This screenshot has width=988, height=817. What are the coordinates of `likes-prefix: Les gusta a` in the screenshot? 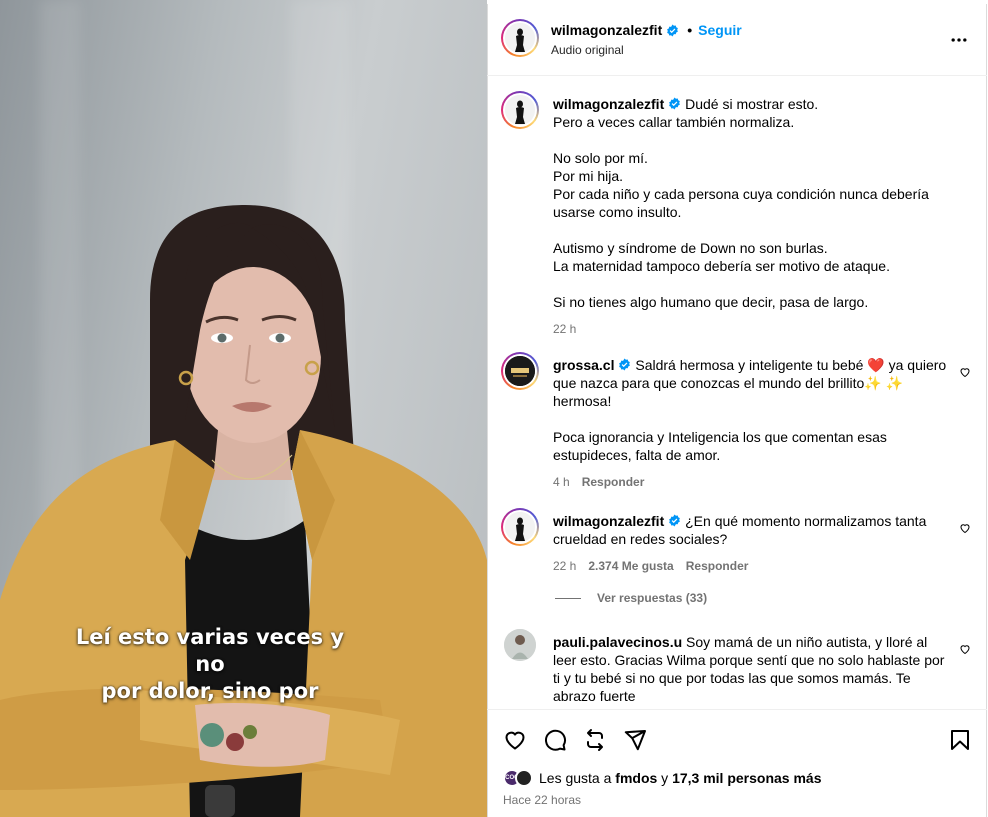 It's located at (575, 778).